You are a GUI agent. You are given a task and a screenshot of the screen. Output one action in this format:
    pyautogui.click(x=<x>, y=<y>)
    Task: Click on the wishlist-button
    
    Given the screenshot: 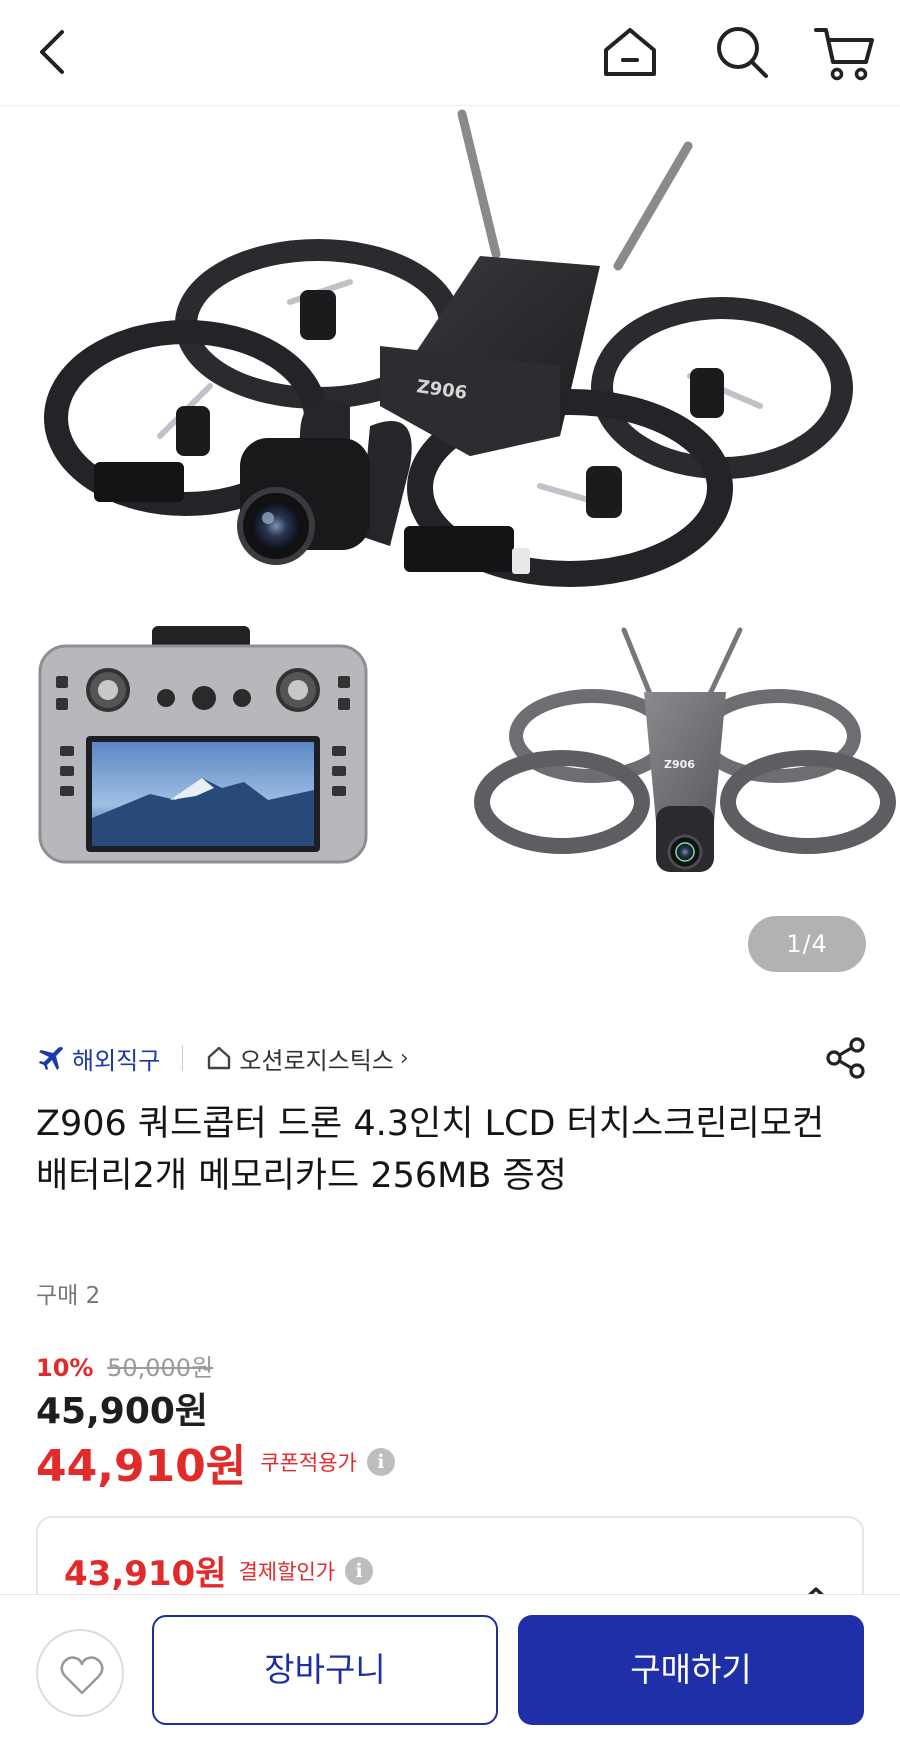 What is the action you would take?
    pyautogui.click(x=80, y=1673)
    